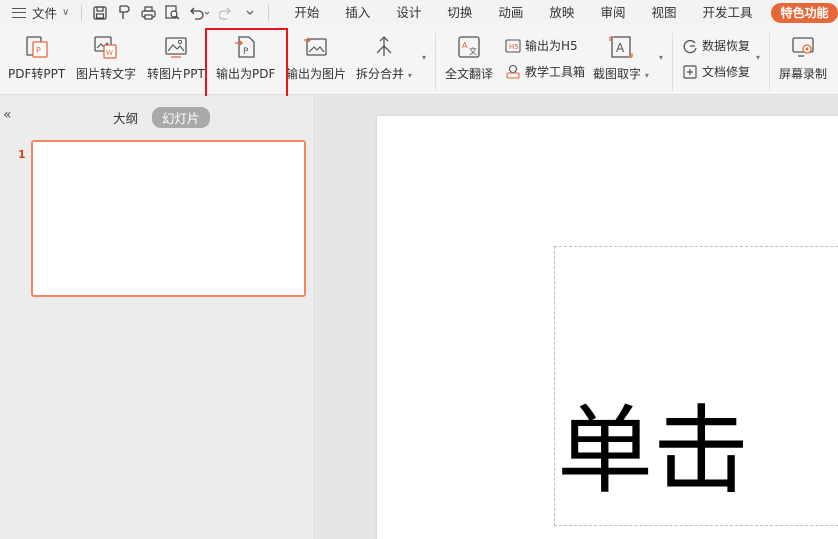 The image size is (838, 539). I want to click on hamburger-icon, so click(19, 12).